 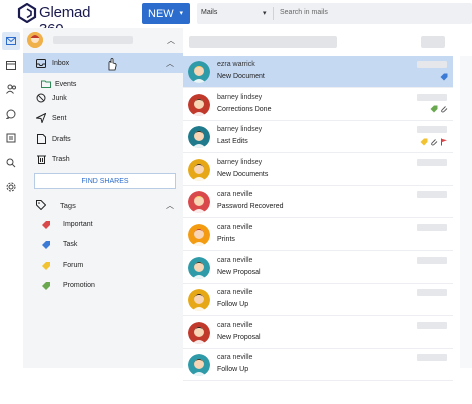 I want to click on list-header, so click(x=327, y=41).